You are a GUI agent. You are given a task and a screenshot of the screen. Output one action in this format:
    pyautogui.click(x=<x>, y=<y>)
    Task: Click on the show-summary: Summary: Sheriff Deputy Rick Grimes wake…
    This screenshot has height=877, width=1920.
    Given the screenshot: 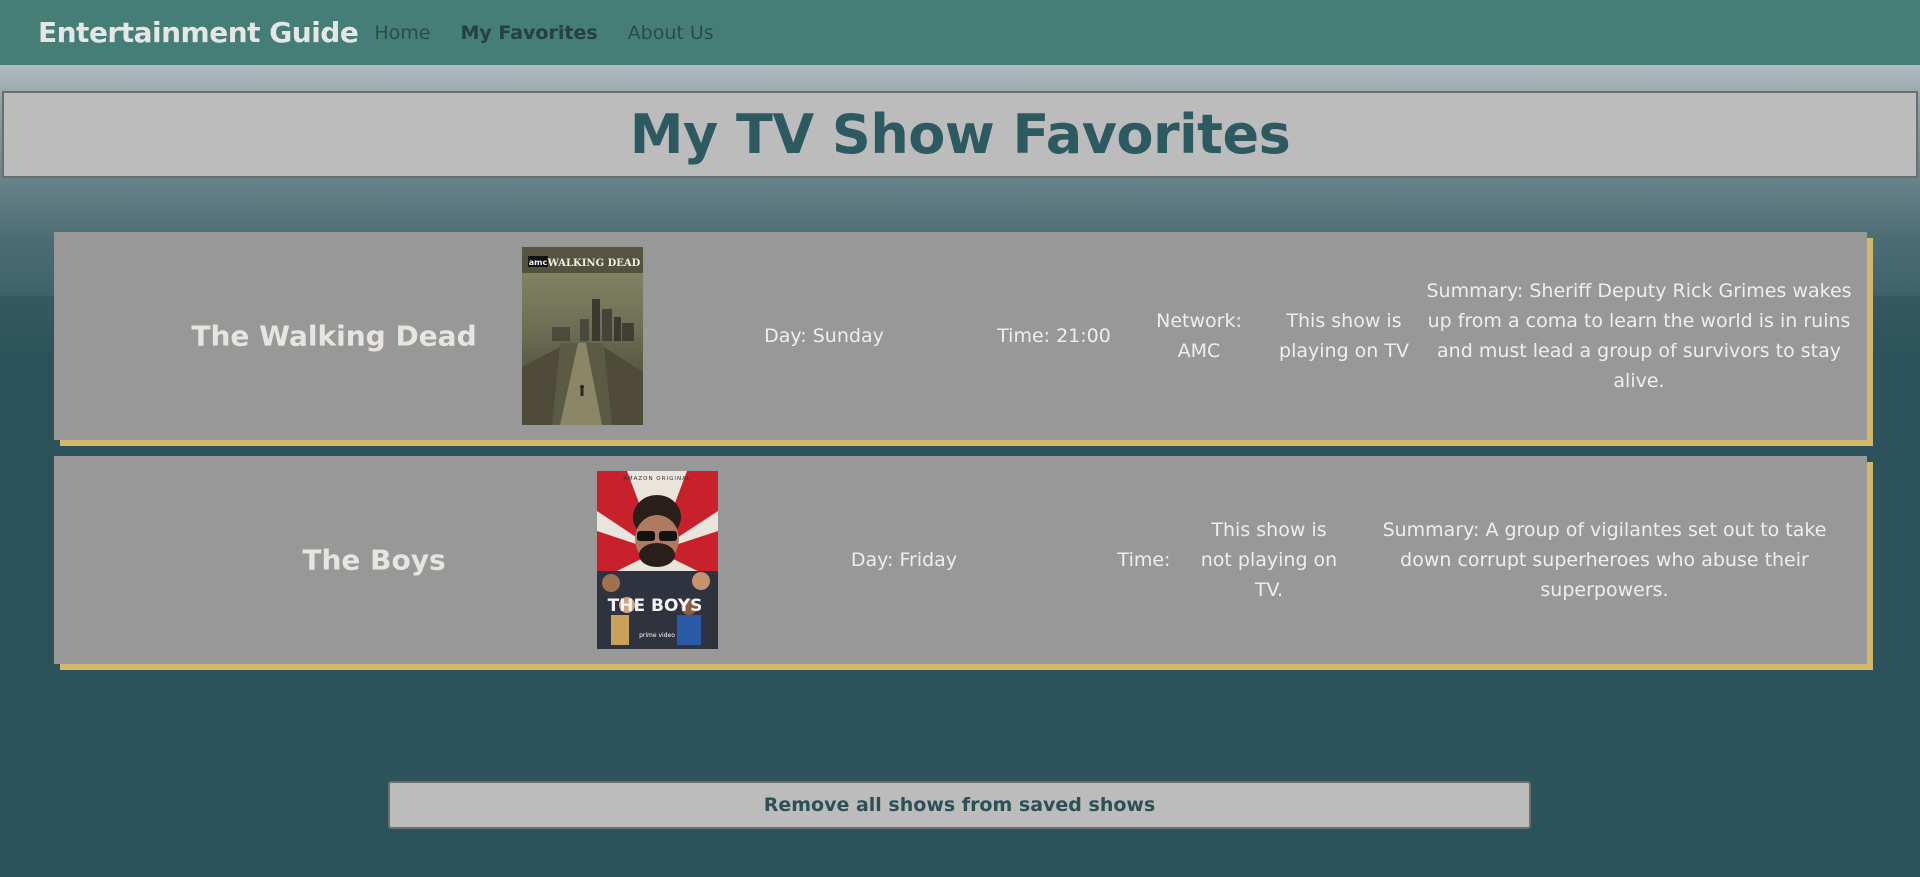 What is the action you would take?
    pyautogui.click(x=1639, y=336)
    